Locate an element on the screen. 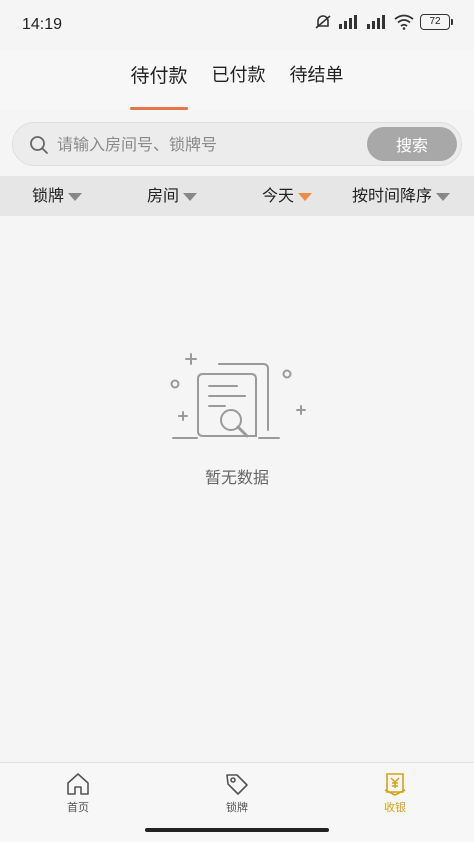  muted-bell-icon is located at coordinates (323, 22).